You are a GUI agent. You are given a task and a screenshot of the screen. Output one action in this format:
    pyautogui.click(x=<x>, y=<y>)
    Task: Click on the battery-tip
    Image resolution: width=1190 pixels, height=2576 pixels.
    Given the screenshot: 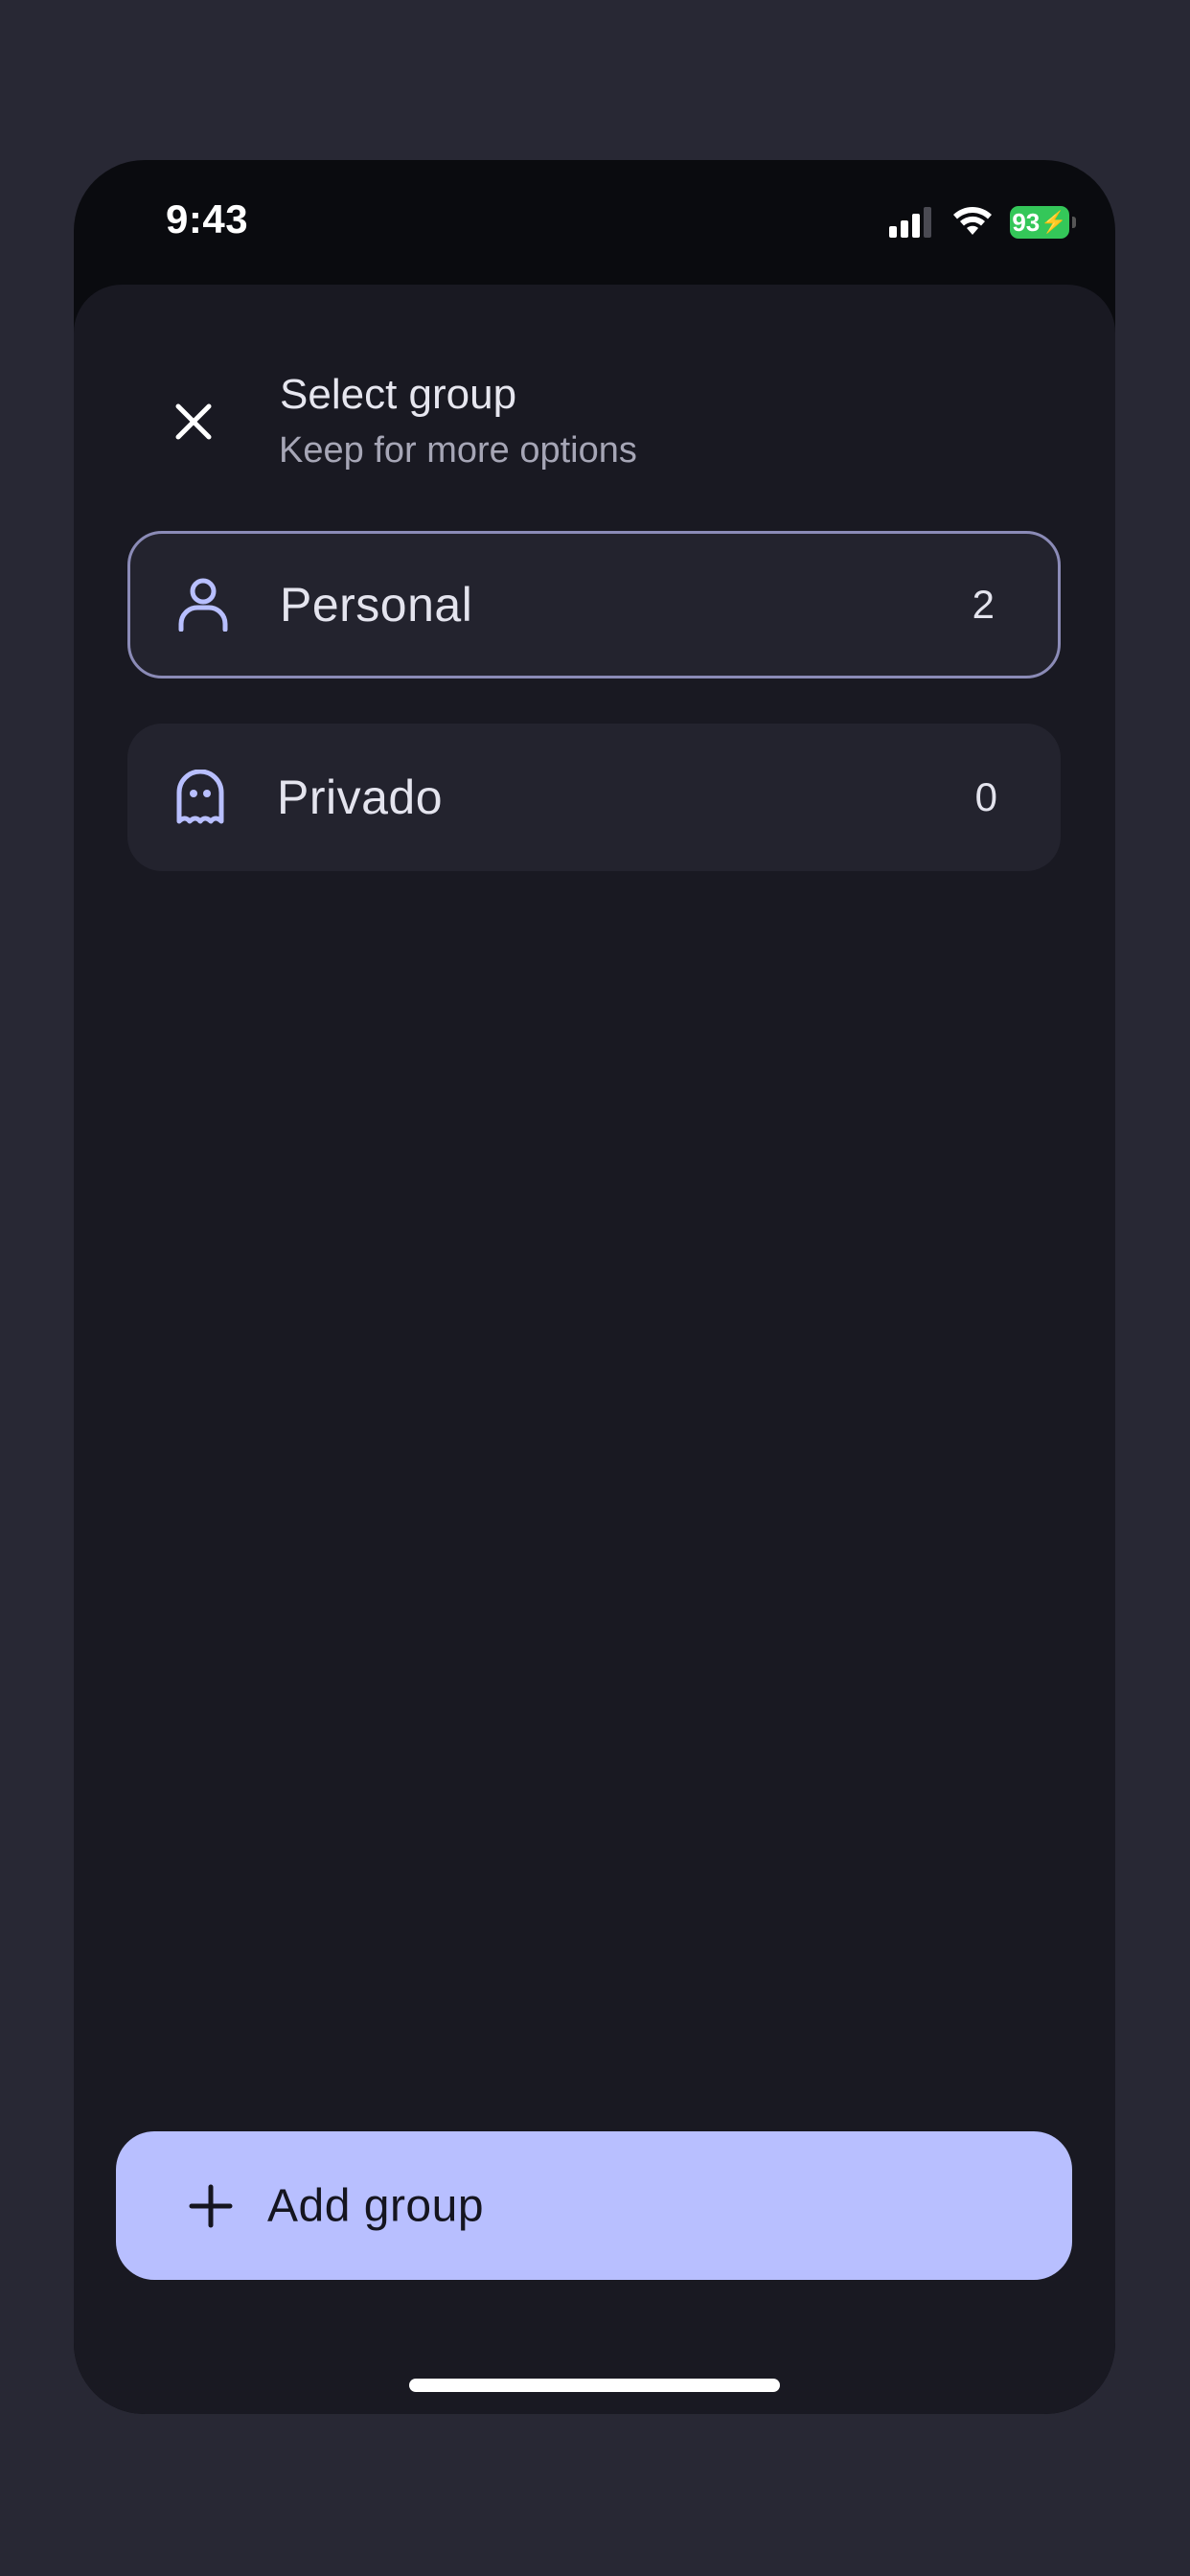 What is the action you would take?
    pyautogui.click(x=1074, y=222)
    